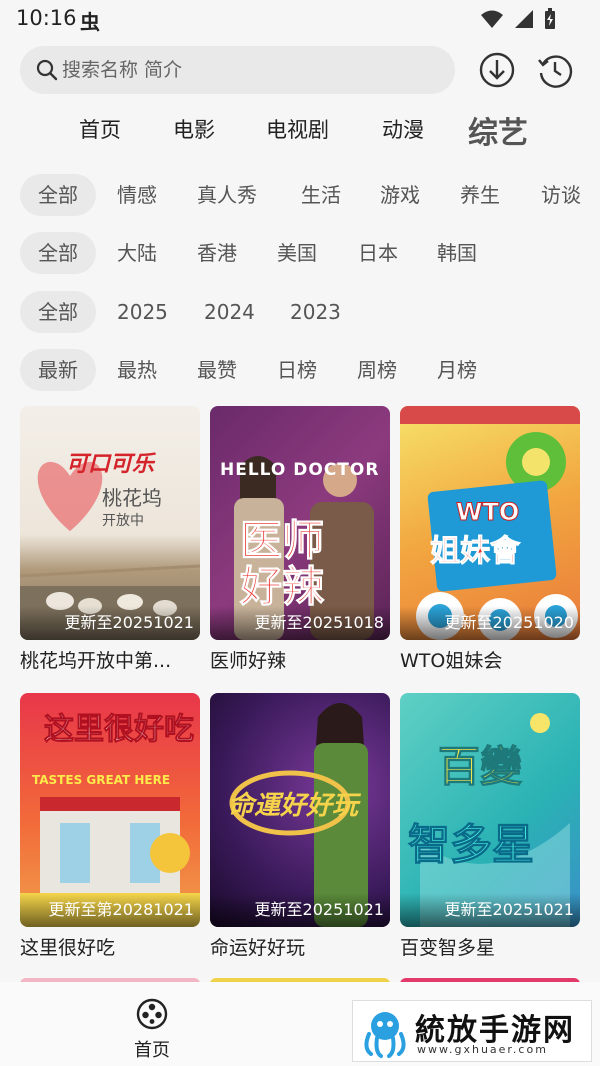 The height and width of the screenshot is (1066, 600). Describe the element at coordinates (58, 253) in the screenshot. I see `region-chip-all: 全部` at that location.